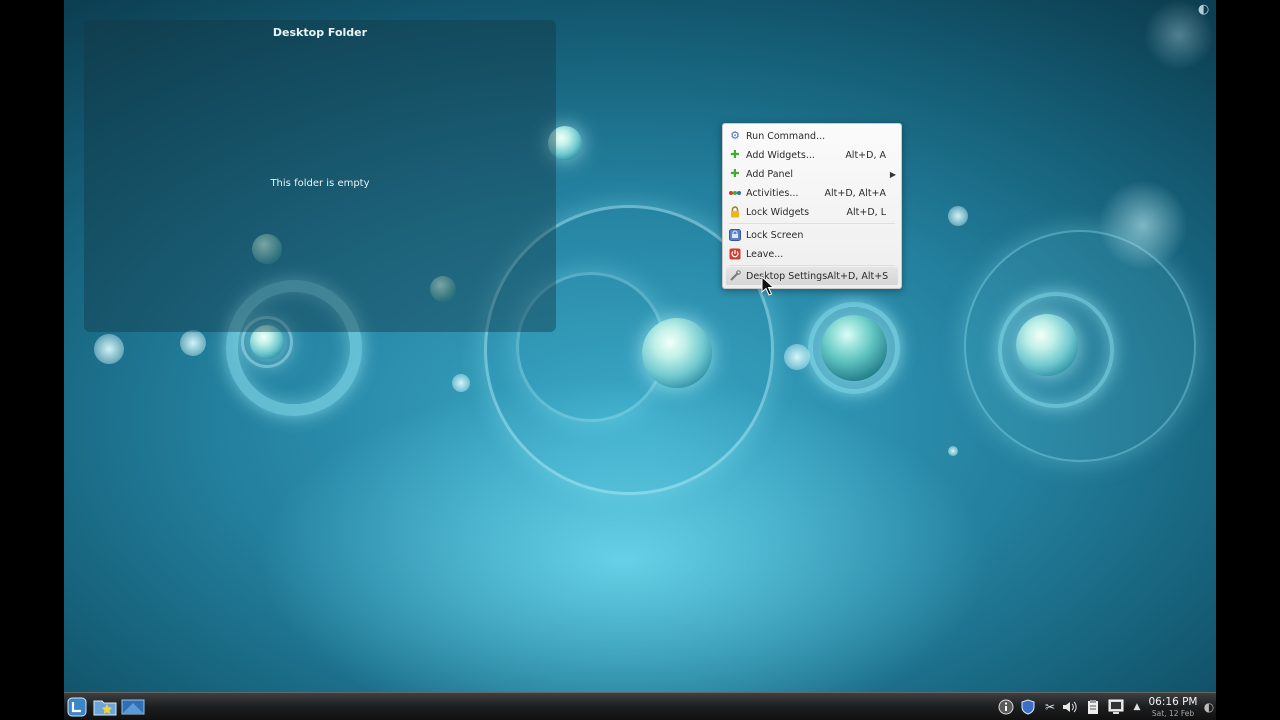 This screenshot has width=1280, height=720. What do you see at coordinates (735, 212) in the screenshot?
I see `lock-icon` at bounding box center [735, 212].